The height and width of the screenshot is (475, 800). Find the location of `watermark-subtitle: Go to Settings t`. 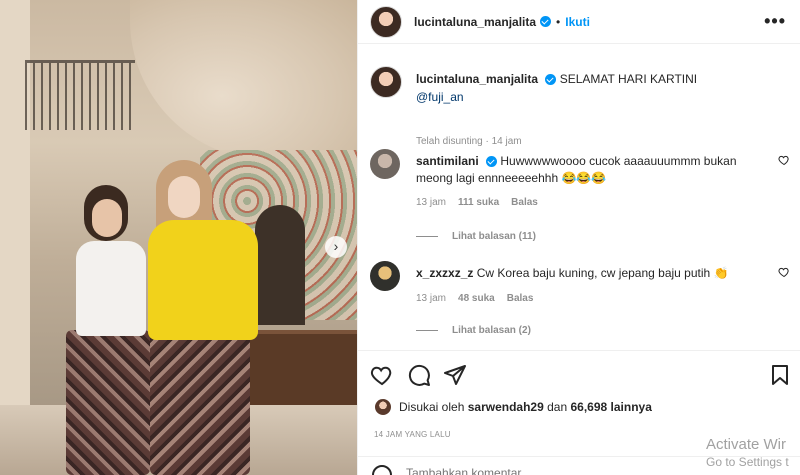

watermark-subtitle: Go to Settings t is located at coordinates (747, 462).